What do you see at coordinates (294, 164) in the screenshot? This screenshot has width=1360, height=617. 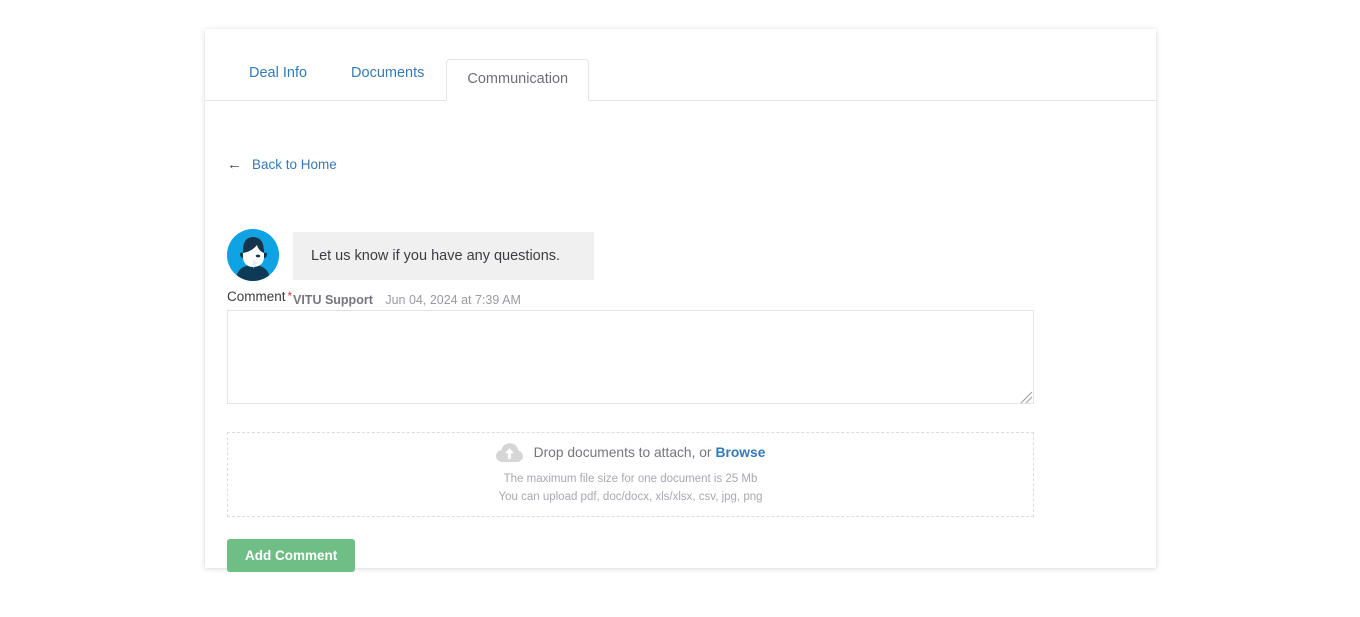 I see `back-to-home-label: Back to Home` at bounding box center [294, 164].